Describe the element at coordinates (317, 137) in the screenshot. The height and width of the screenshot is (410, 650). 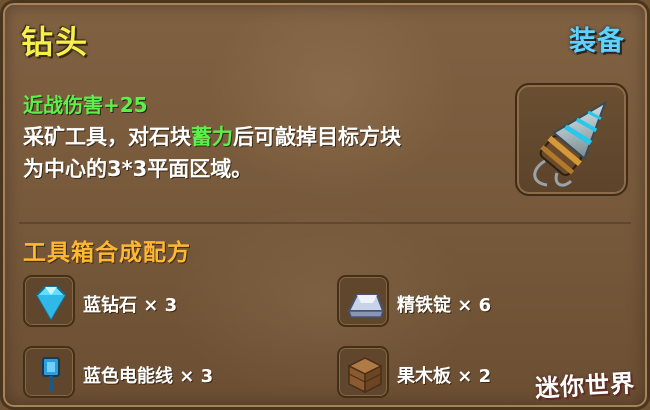
I see `description-text-end: 后可敲掉目标方块` at that location.